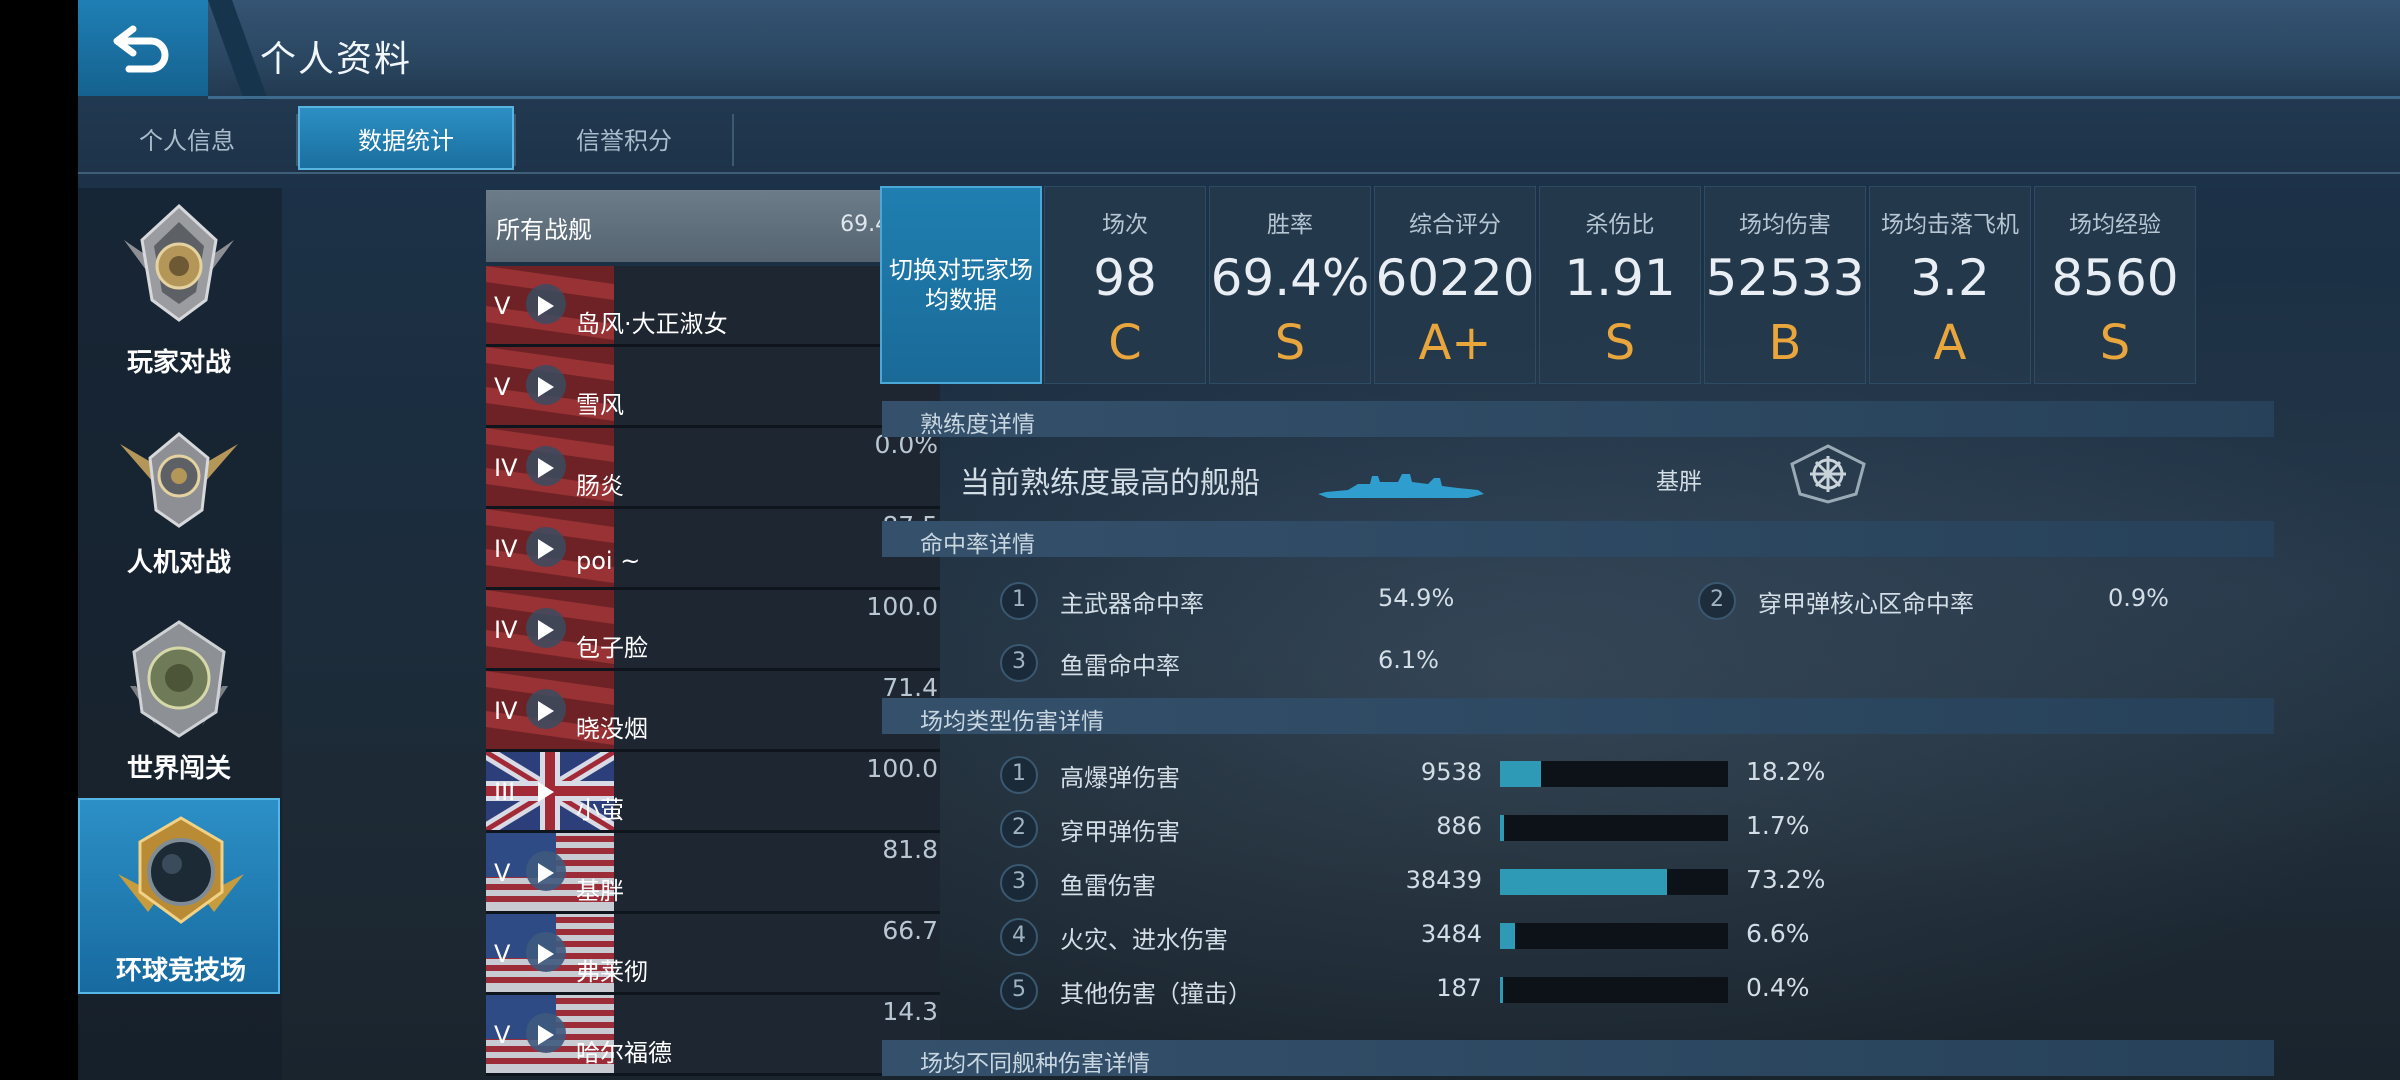 The width and height of the screenshot is (2400, 1080). What do you see at coordinates (180, 971) in the screenshot?
I see `mode-label: 环球竞技场` at bounding box center [180, 971].